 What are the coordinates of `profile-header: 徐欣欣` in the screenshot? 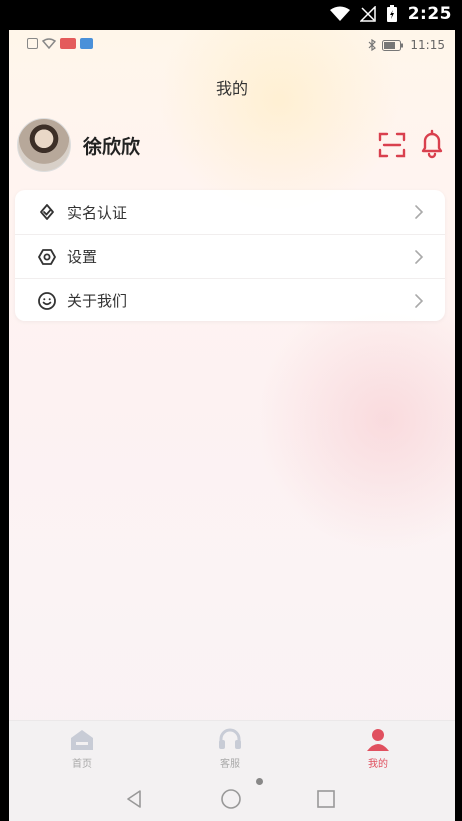 It's located at (232, 145).